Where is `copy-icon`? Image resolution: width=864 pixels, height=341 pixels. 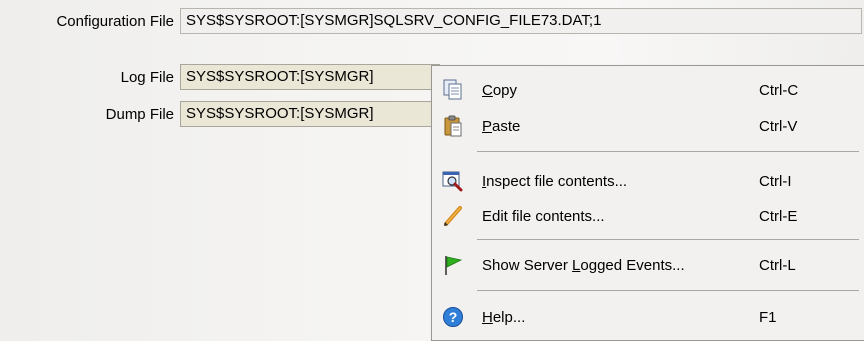
copy-icon is located at coordinates (453, 90).